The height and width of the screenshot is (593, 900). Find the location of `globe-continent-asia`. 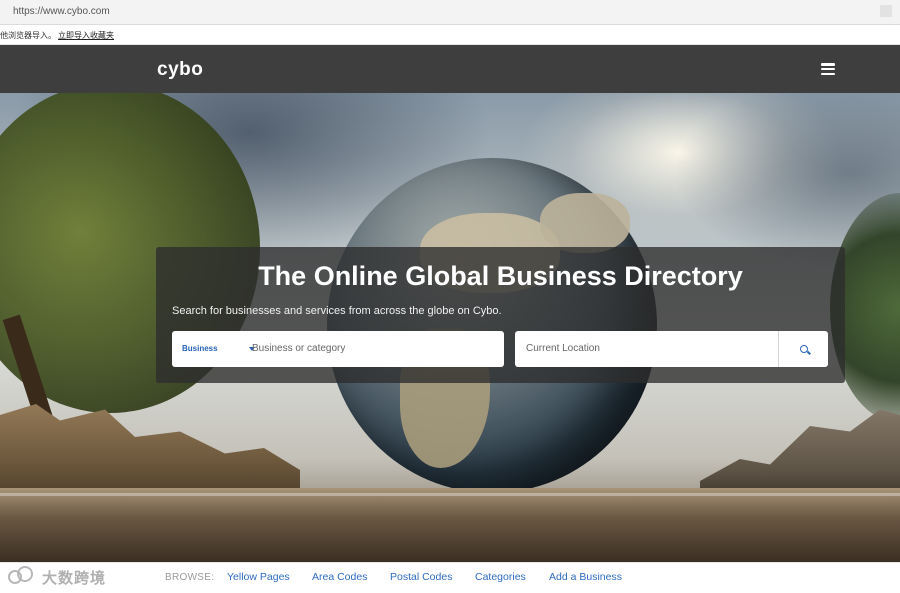

globe-continent-asia is located at coordinates (585, 223).